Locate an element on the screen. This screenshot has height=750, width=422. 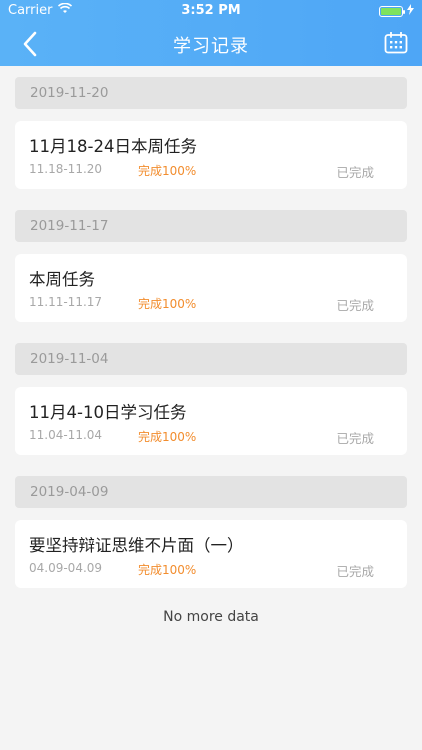
calendar-button is located at coordinates (396, 42).